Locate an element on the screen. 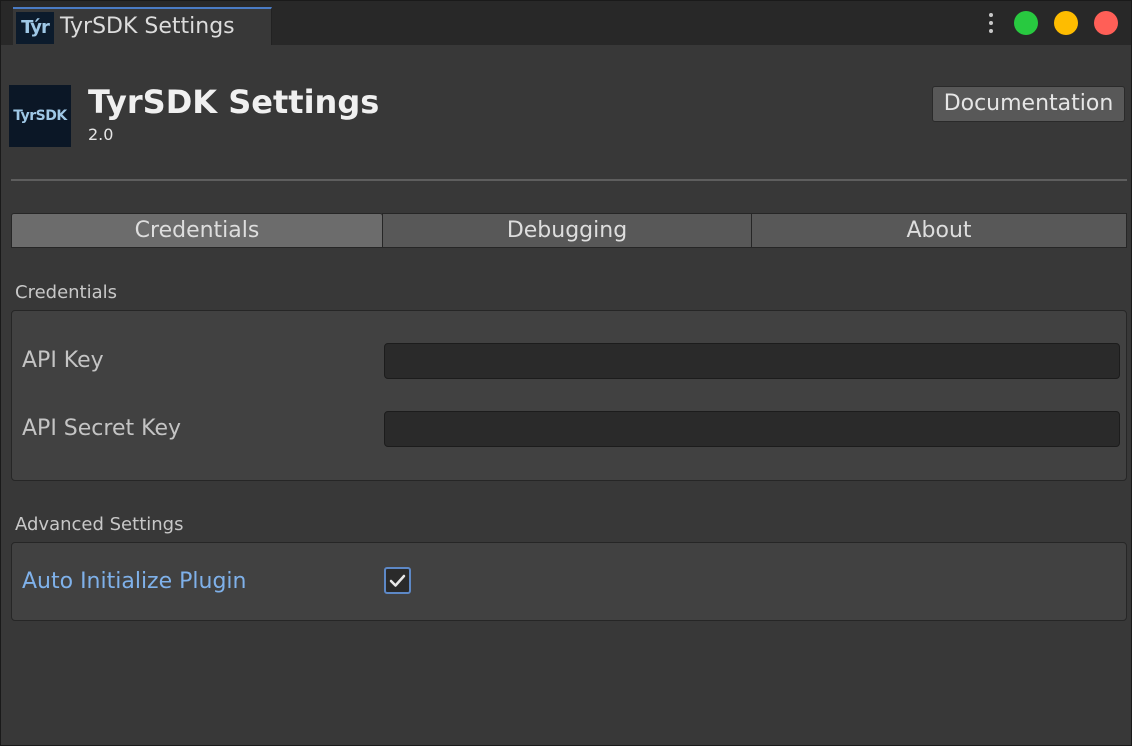  page-title: TyrSDK Settings is located at coordinates (234, 102).